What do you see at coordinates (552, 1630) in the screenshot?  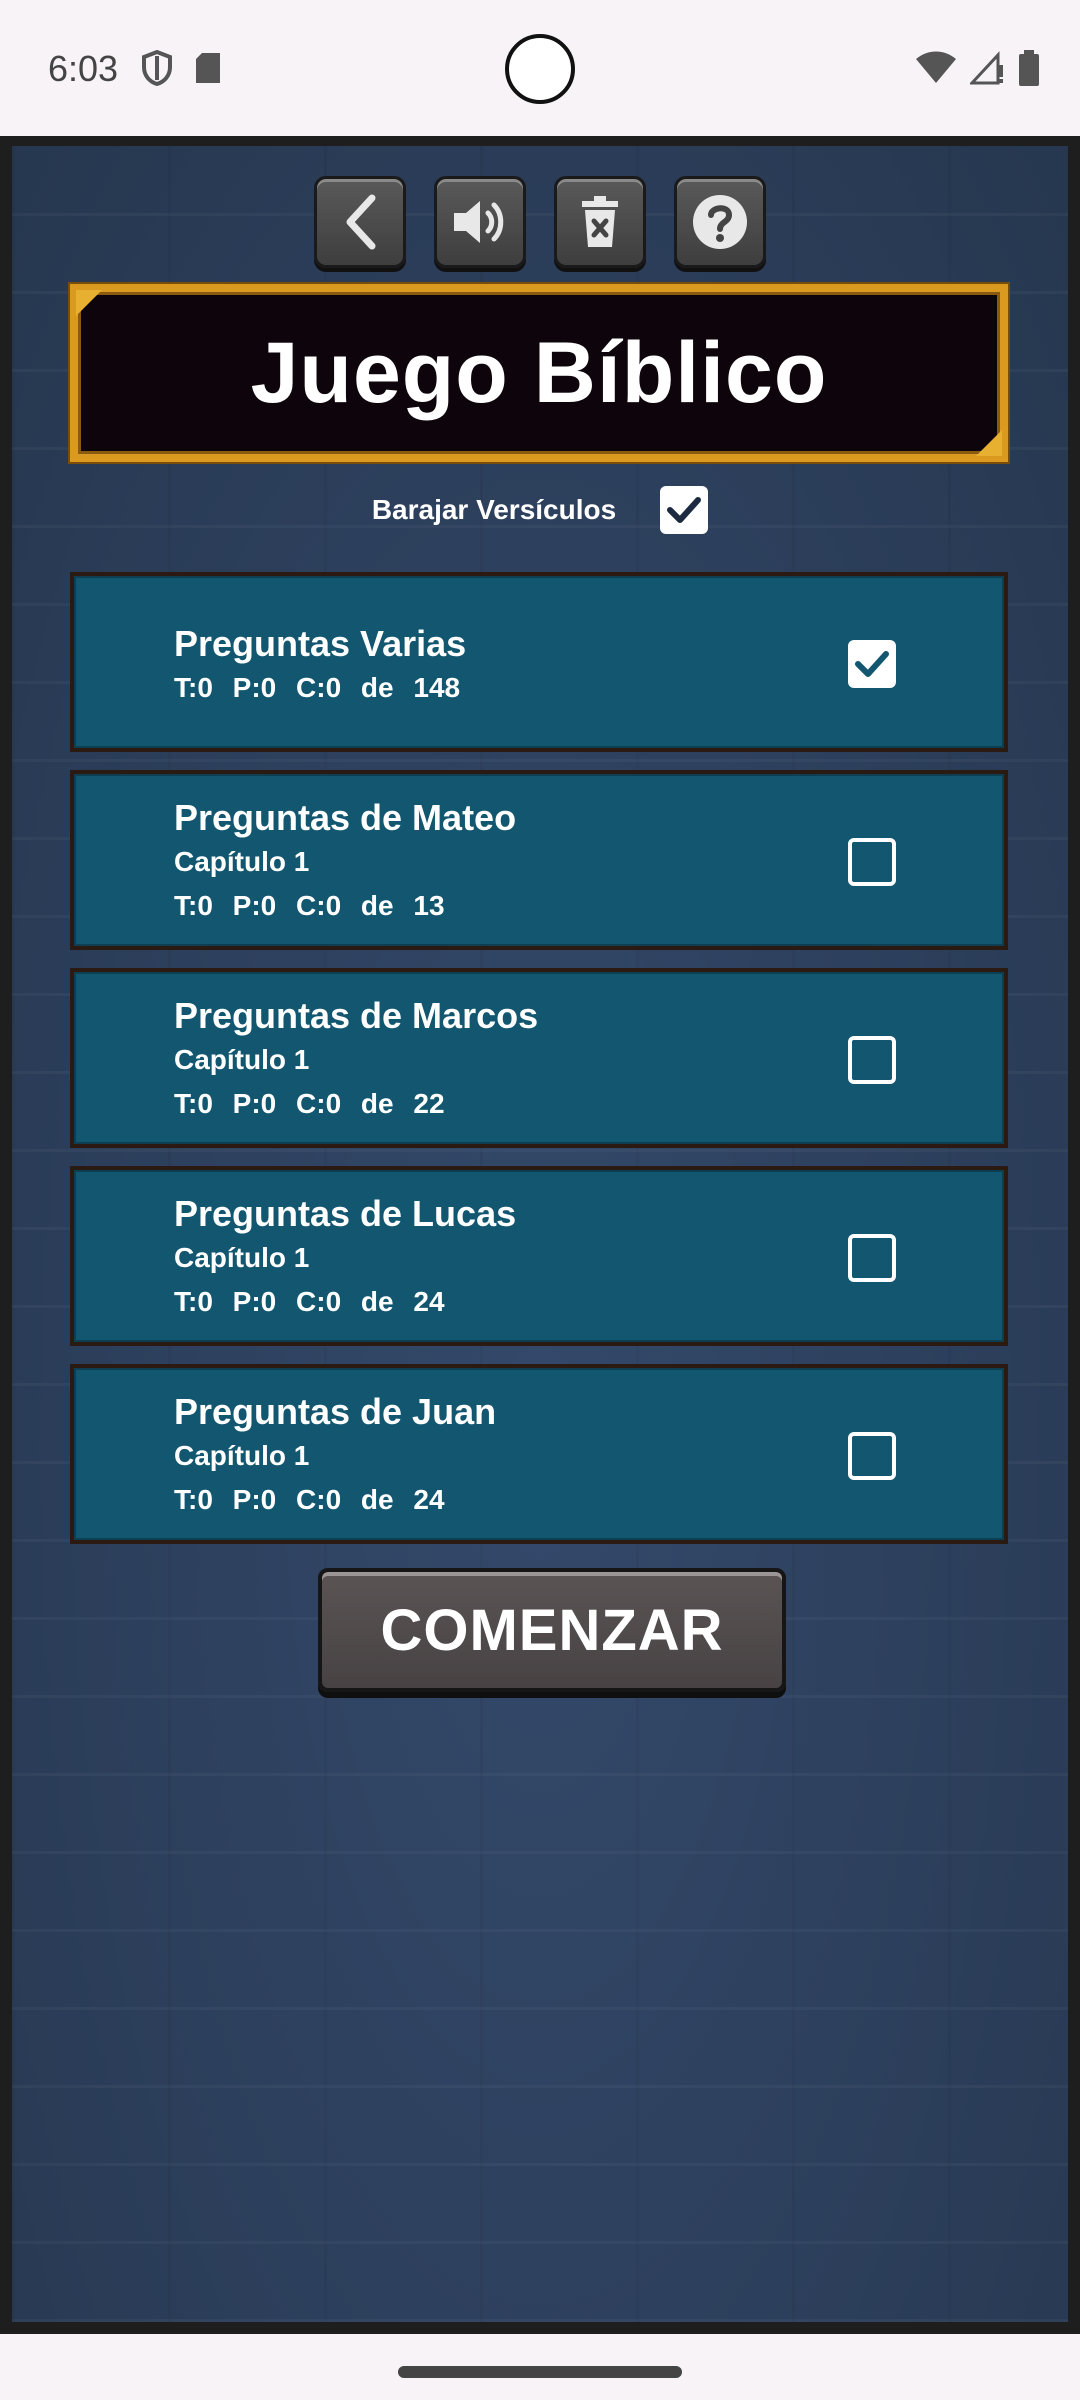 I see `start-button: COMENZAR` at bounding box center [552, 1630].